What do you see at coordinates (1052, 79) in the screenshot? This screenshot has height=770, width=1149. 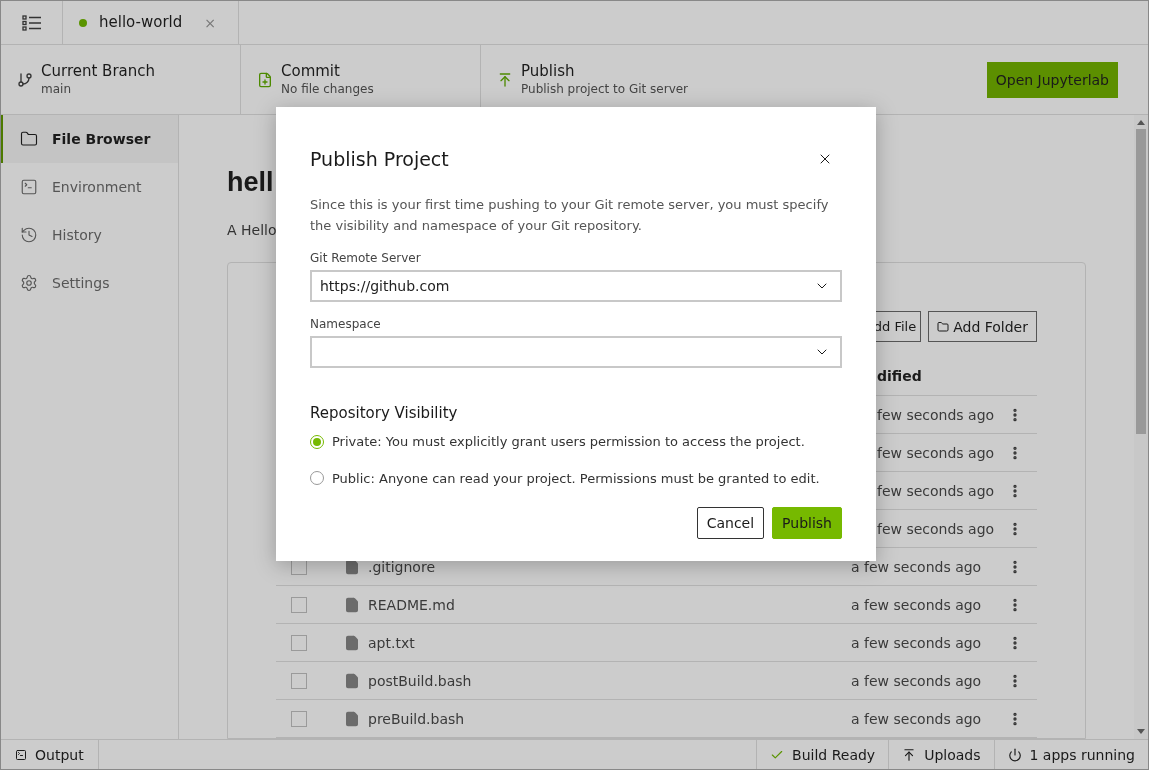 I see `open-jupyterlab-button: Open Jupyterlab` at bounding box center [1052, 79].